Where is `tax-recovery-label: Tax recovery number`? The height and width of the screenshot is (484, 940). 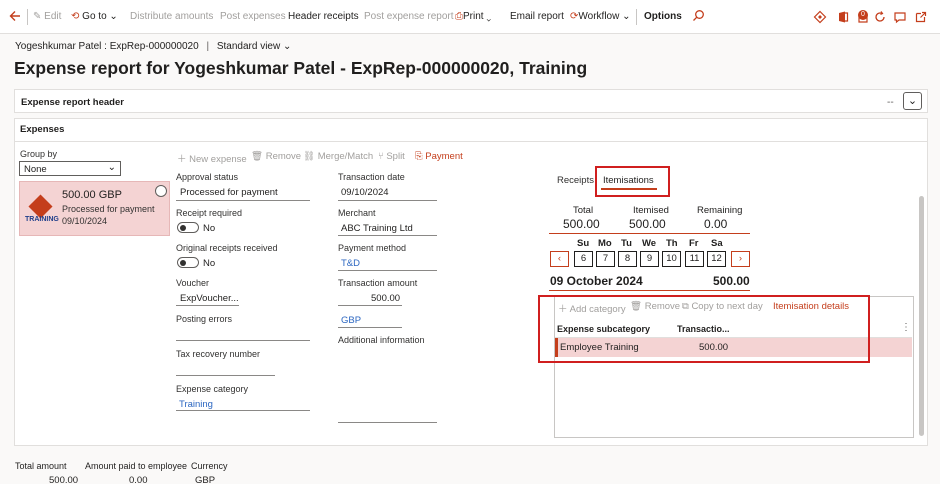
tax-recovery-label: Tax recovery number is located at coordinates (218, 354).